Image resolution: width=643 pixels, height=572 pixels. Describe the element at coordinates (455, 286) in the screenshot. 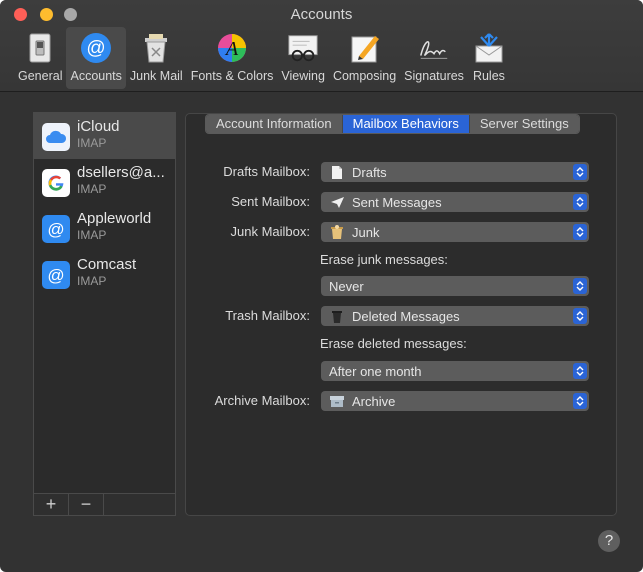

I see `erase-junk-select: Never` at that location.